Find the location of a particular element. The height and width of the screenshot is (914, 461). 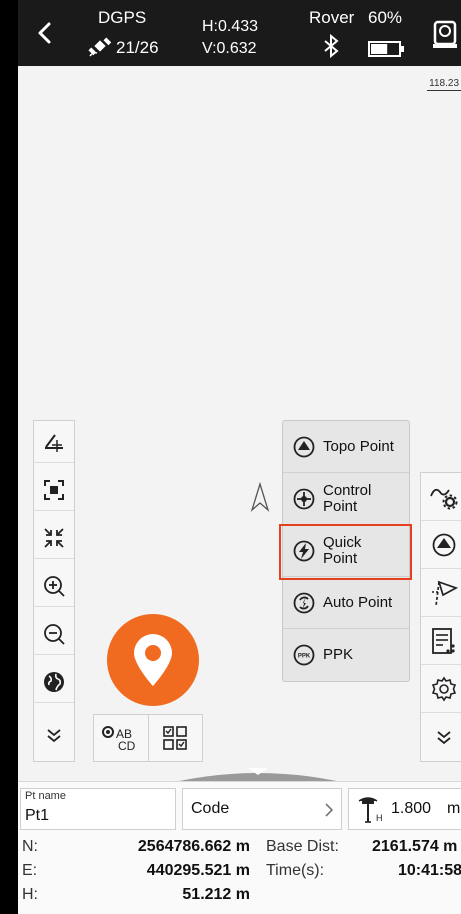

n-label: N: is located at coordinates (30, 846).